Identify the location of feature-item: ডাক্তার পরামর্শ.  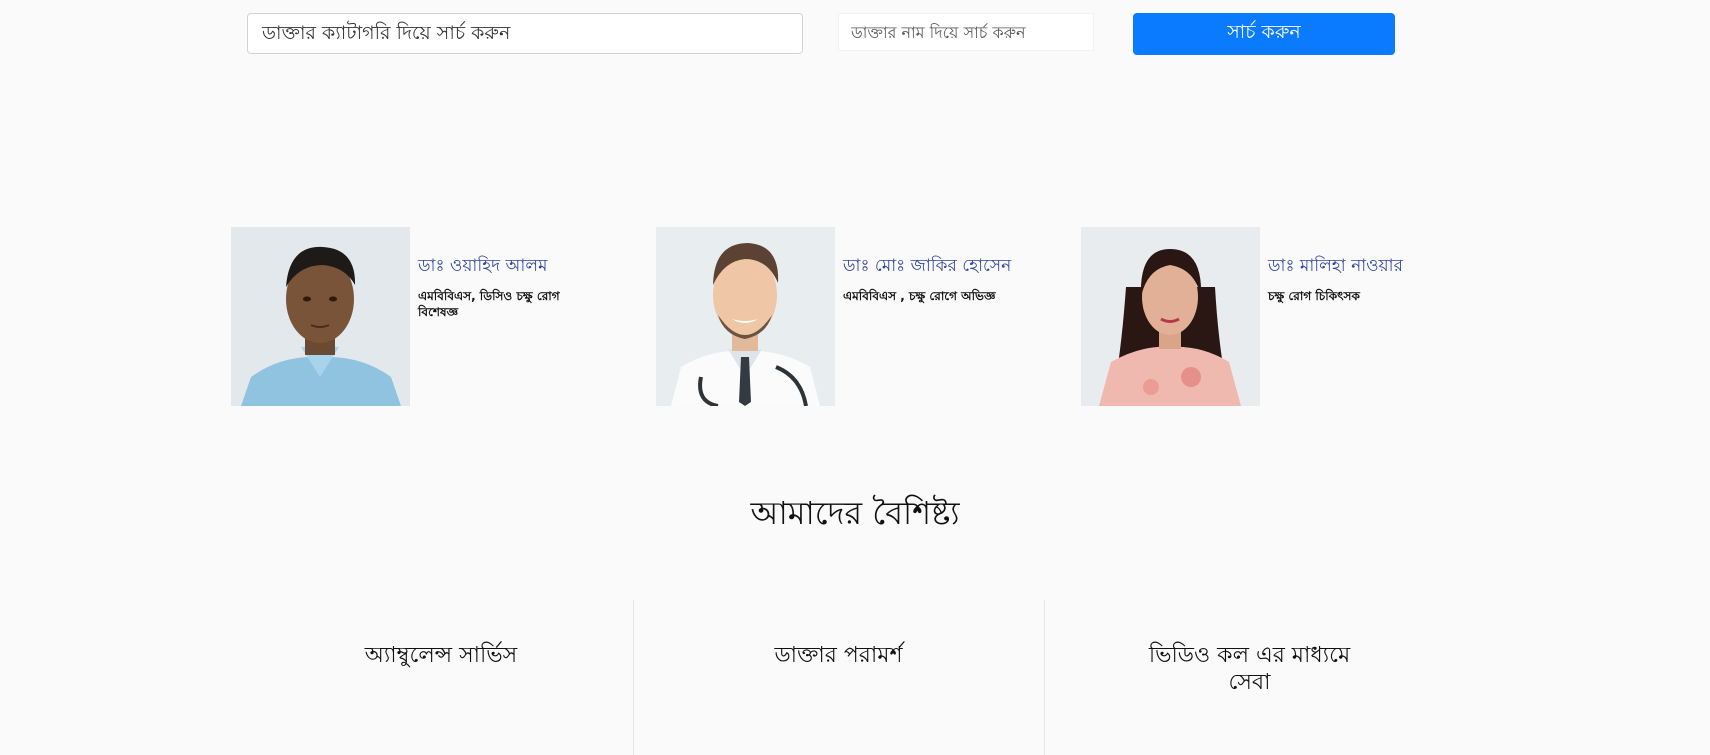
(838, 677).